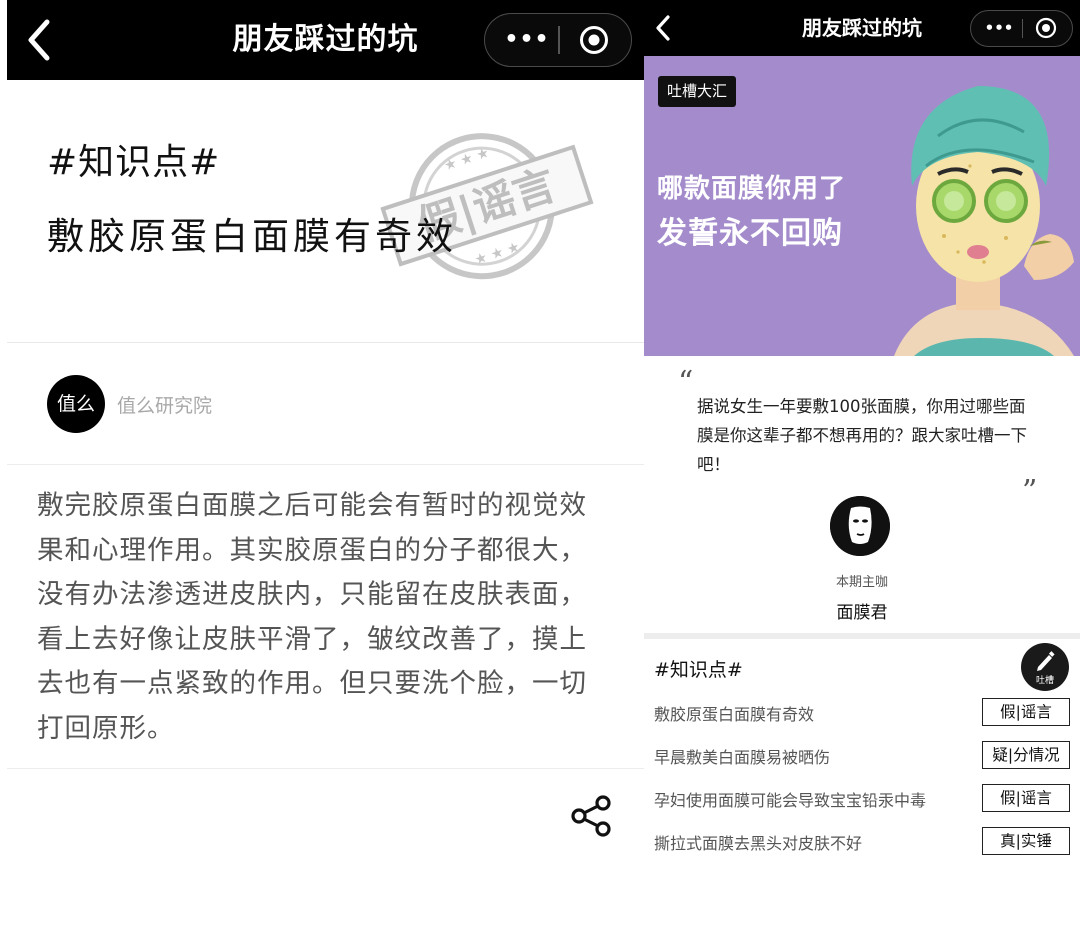 This screenshot has height=935, width=1080. I want to click on topic-banner: 吐槽大汇 哪款面膜你用了 发誓永不回购, so click(862, 206).